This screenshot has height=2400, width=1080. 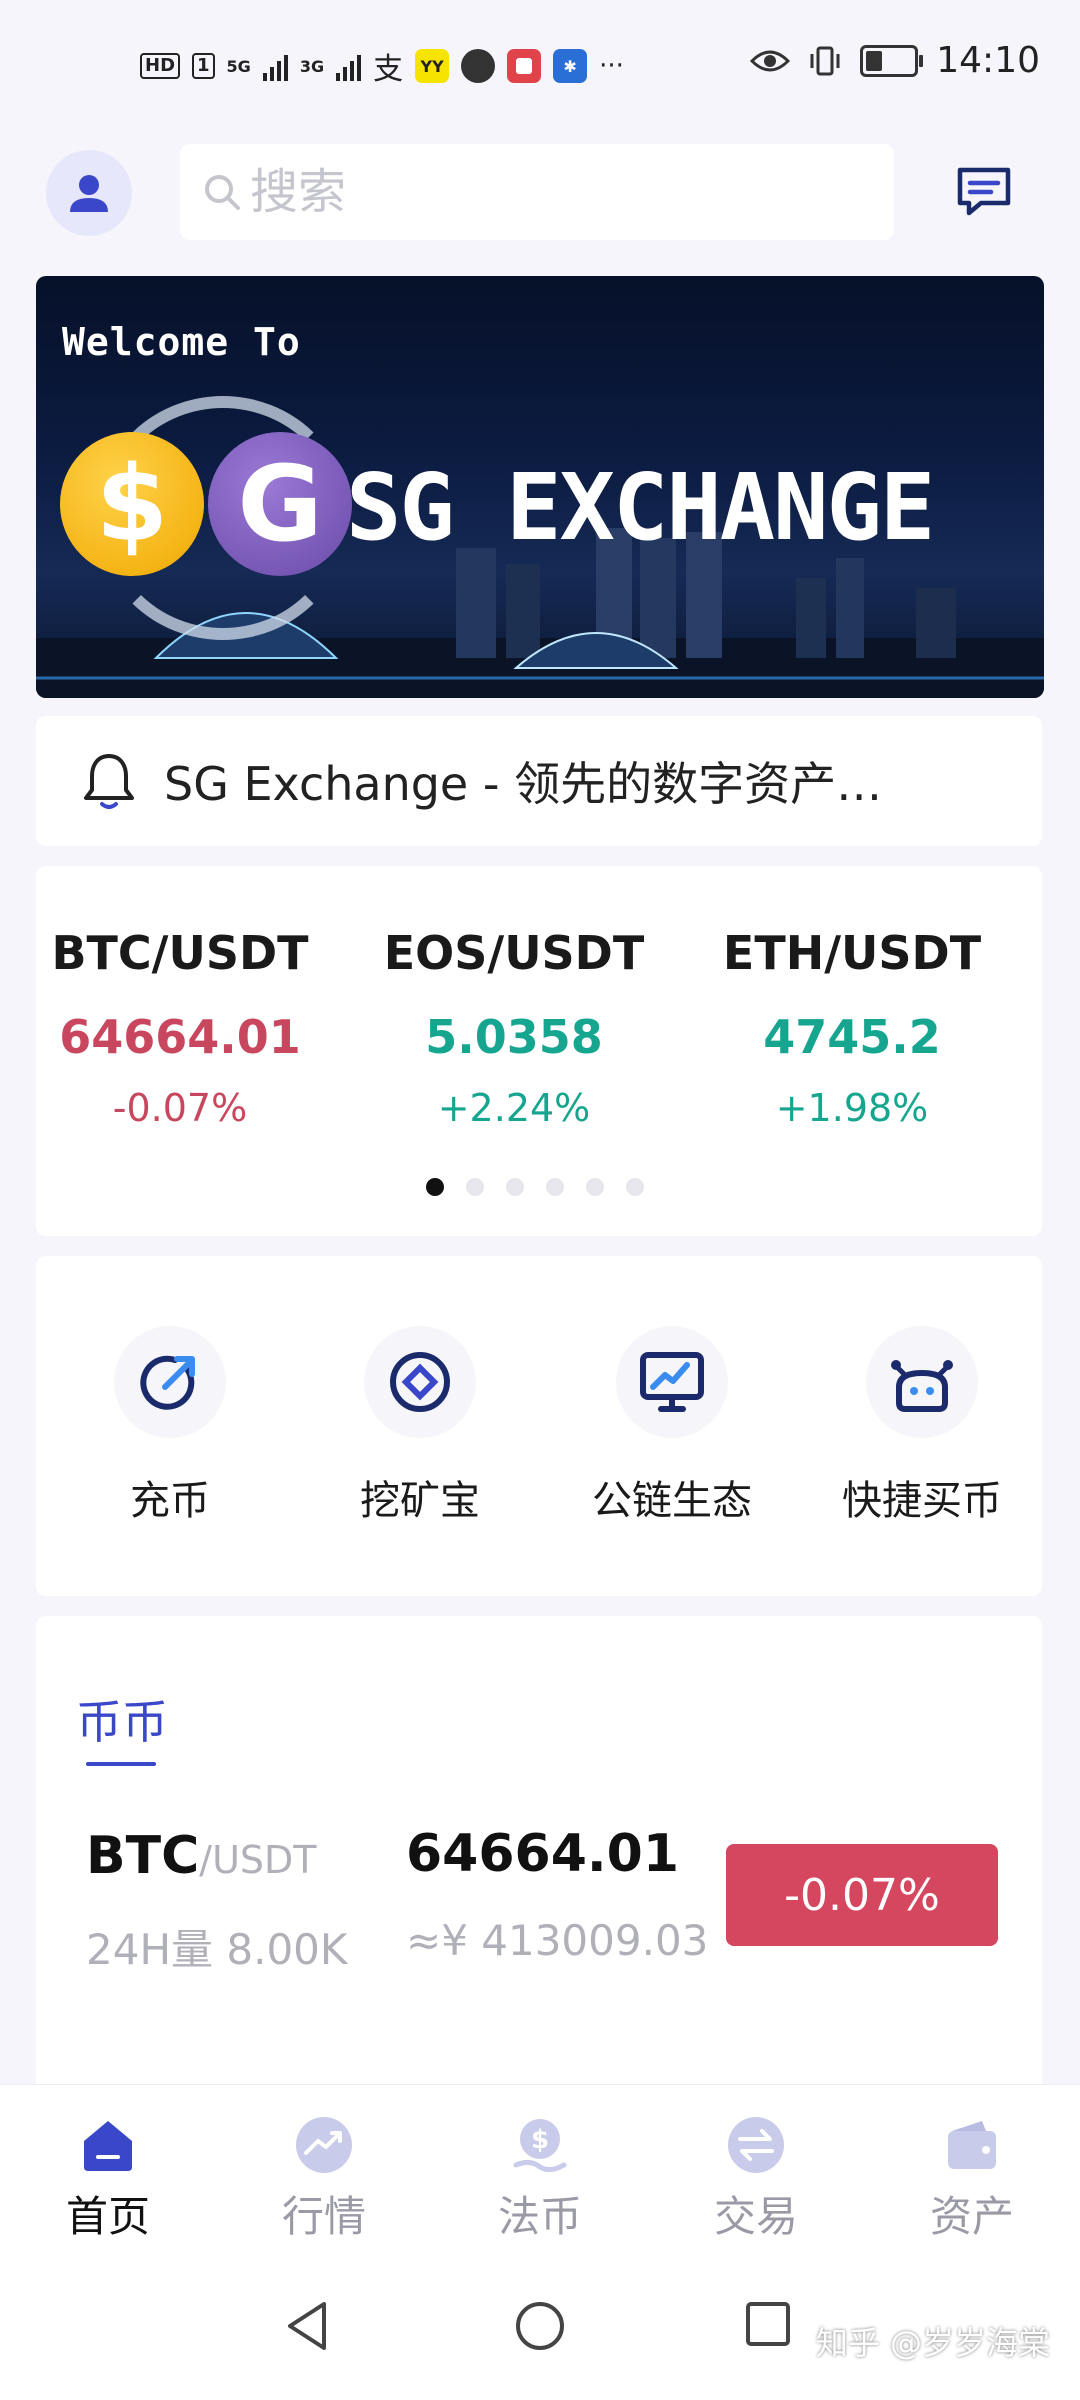 What do you see at coordinates (388, 69) in the screenshot?
I see `alipay-icon: 支` at bounding box center [388, 69].